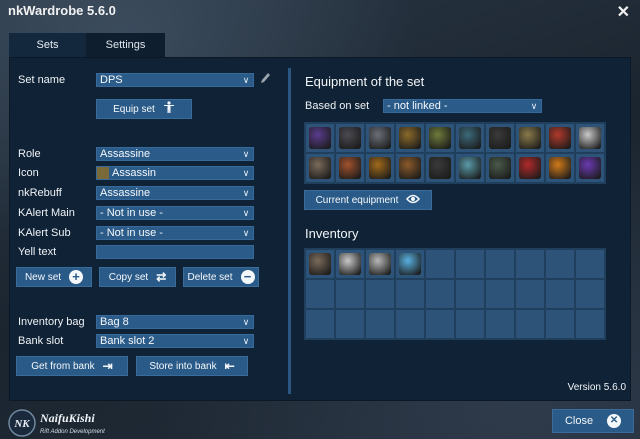 This screenshot has width=640, height=439. What do you see at coordinates (192, 366) in the screenshot?
I see `store-into-bank-button: Store into bank ⇤` at bounding box center [192, 366].